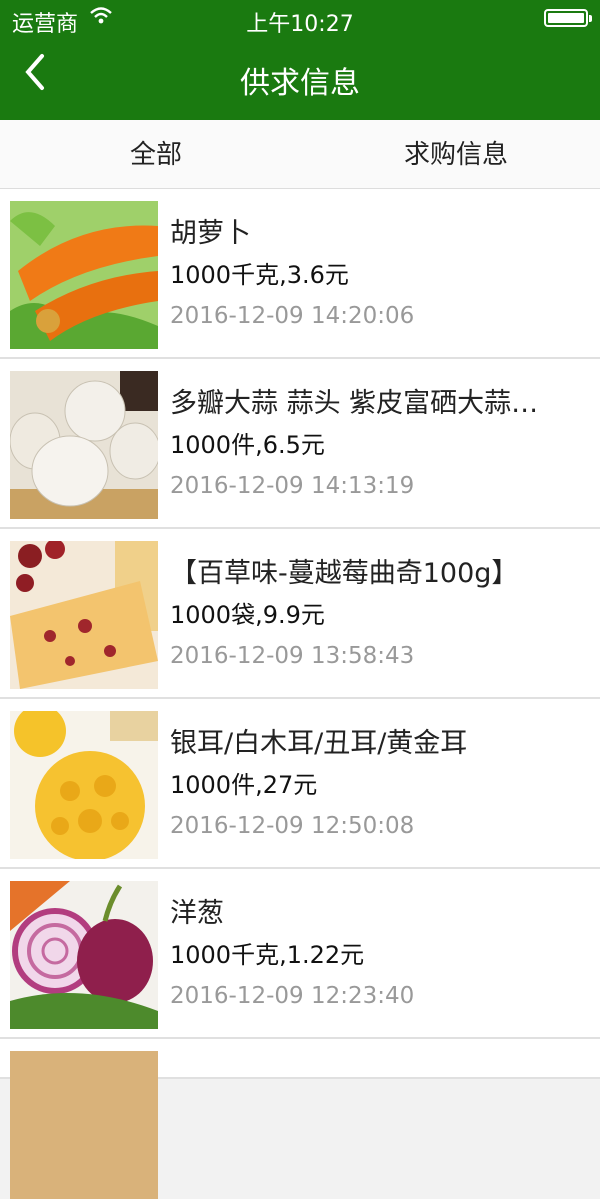 The width and height of the screenshot is (600, 1199). I want to click on status-bar: 运营商 上午10:27, so click(300, 20).